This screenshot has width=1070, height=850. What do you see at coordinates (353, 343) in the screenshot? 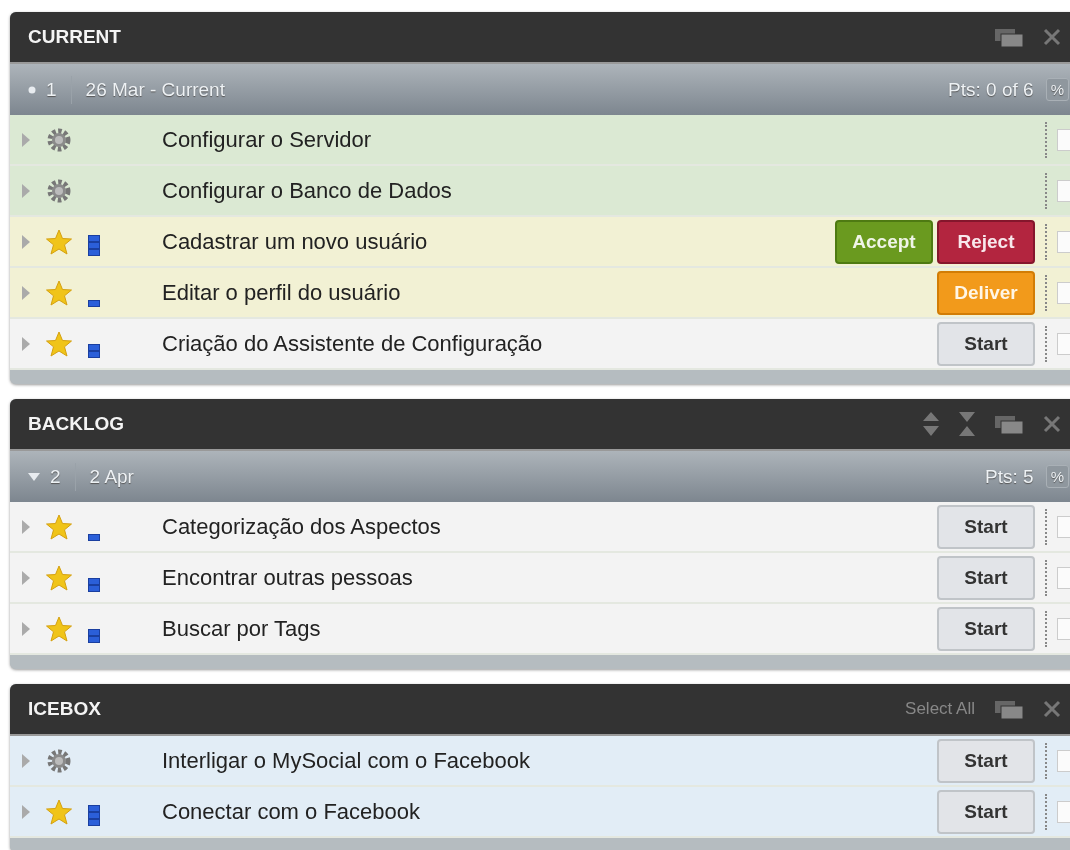
I see `story-title: Criação do Assistente de Configuração` at bounding box center [353, 343].